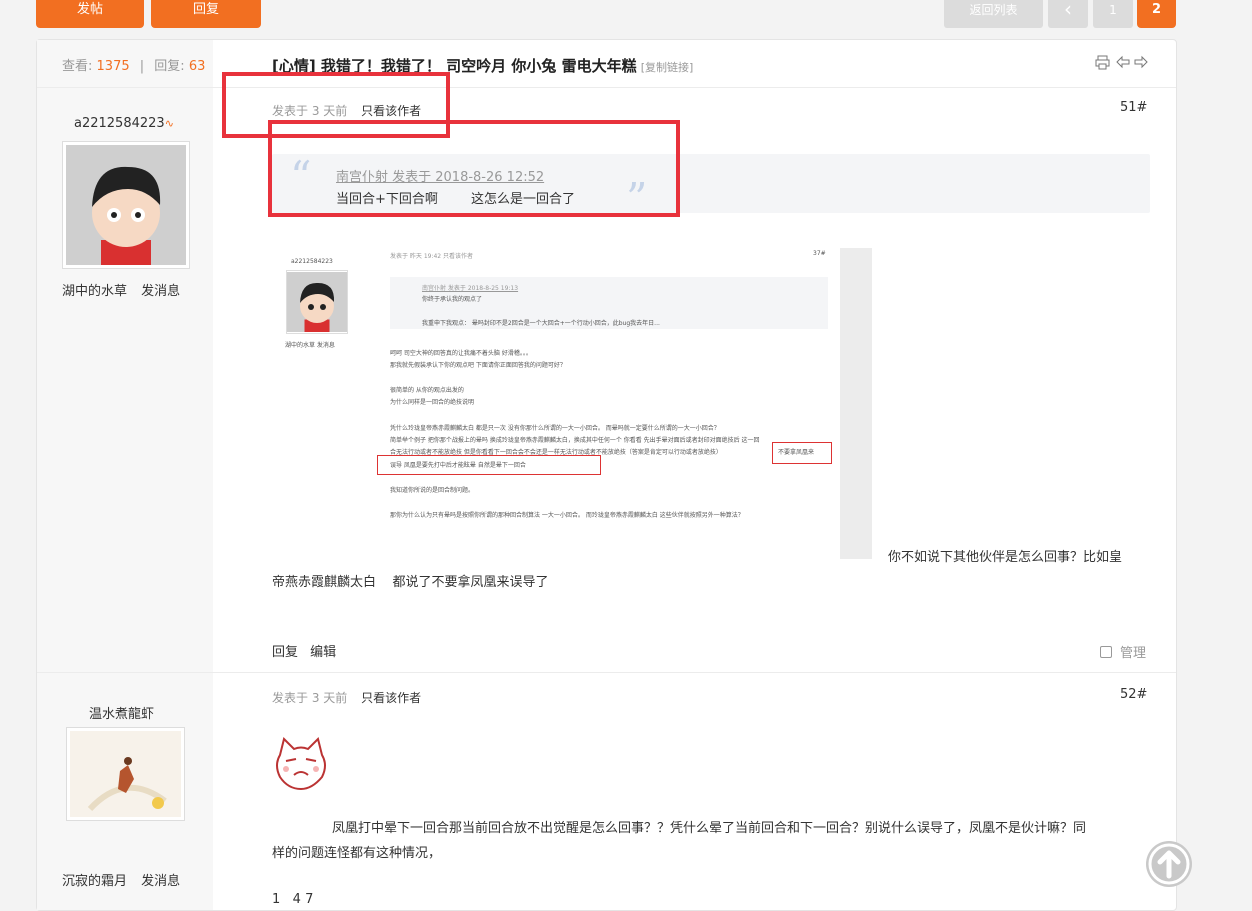  I want to click on prev-thread-icon, so click(1123, 64).